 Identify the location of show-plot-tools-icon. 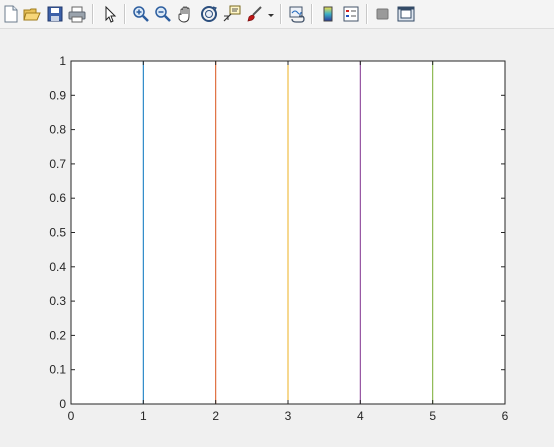
(406, 14).